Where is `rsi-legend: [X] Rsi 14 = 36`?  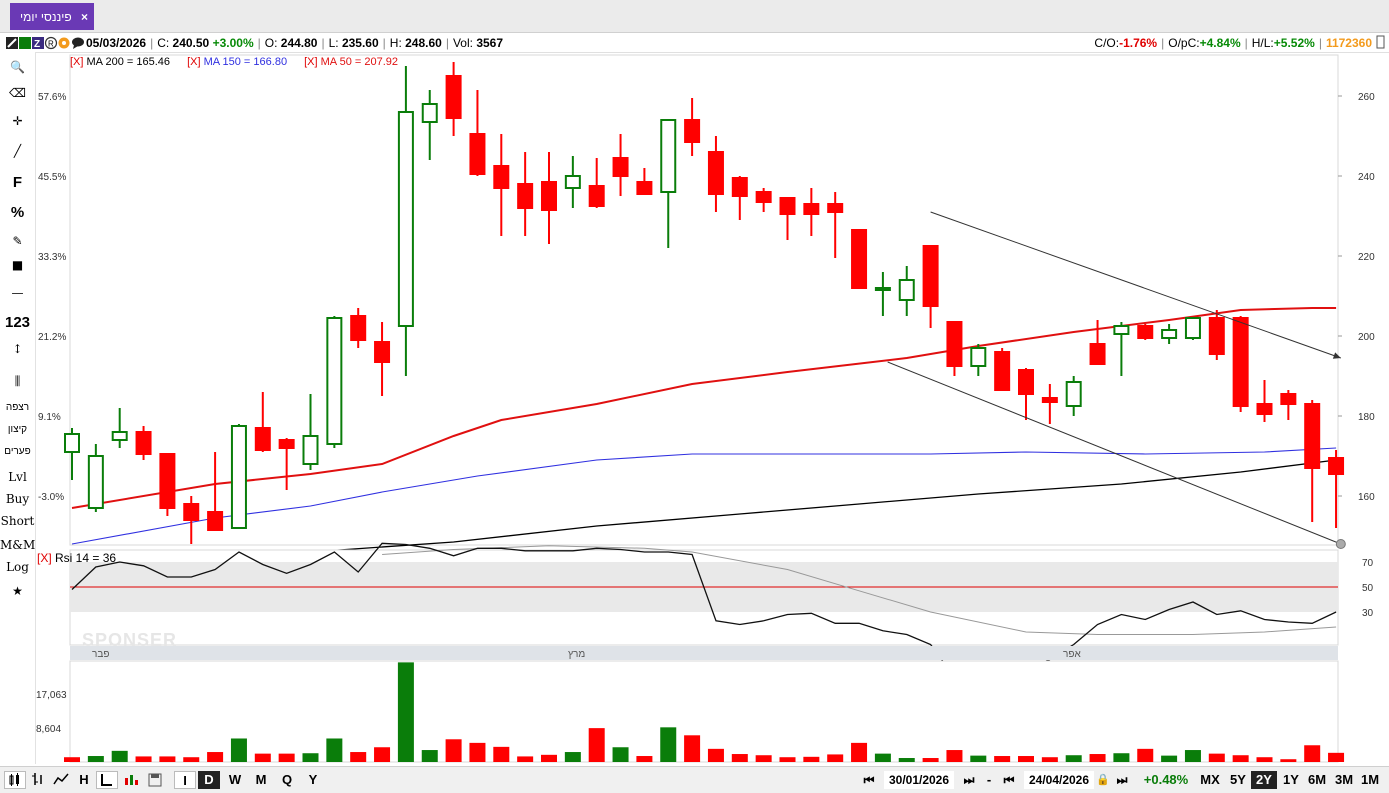 rsi-legend: [X] Rsi 14 = 36 is located at coordinates (76, 558).